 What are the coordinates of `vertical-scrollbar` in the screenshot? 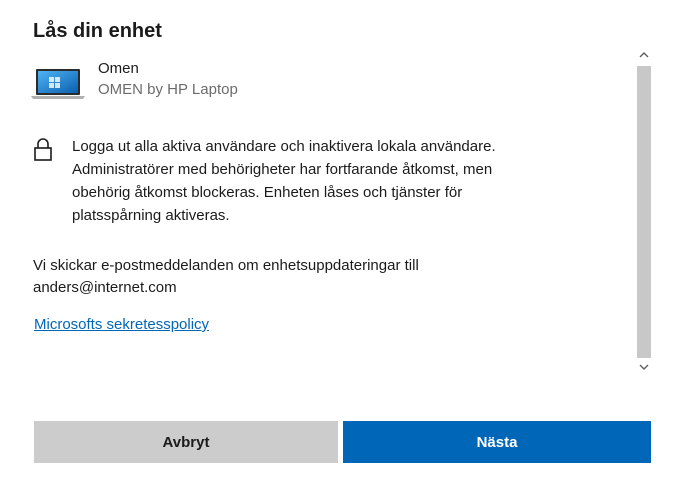 It's located at (644, 213).